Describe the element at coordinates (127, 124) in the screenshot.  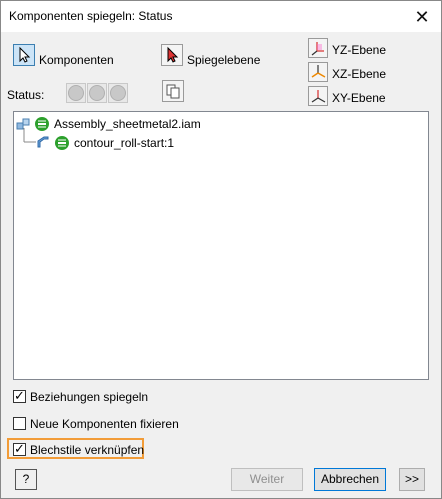
I see `tree-root-label: Assembly_sheetmetal2.iam` at that location.